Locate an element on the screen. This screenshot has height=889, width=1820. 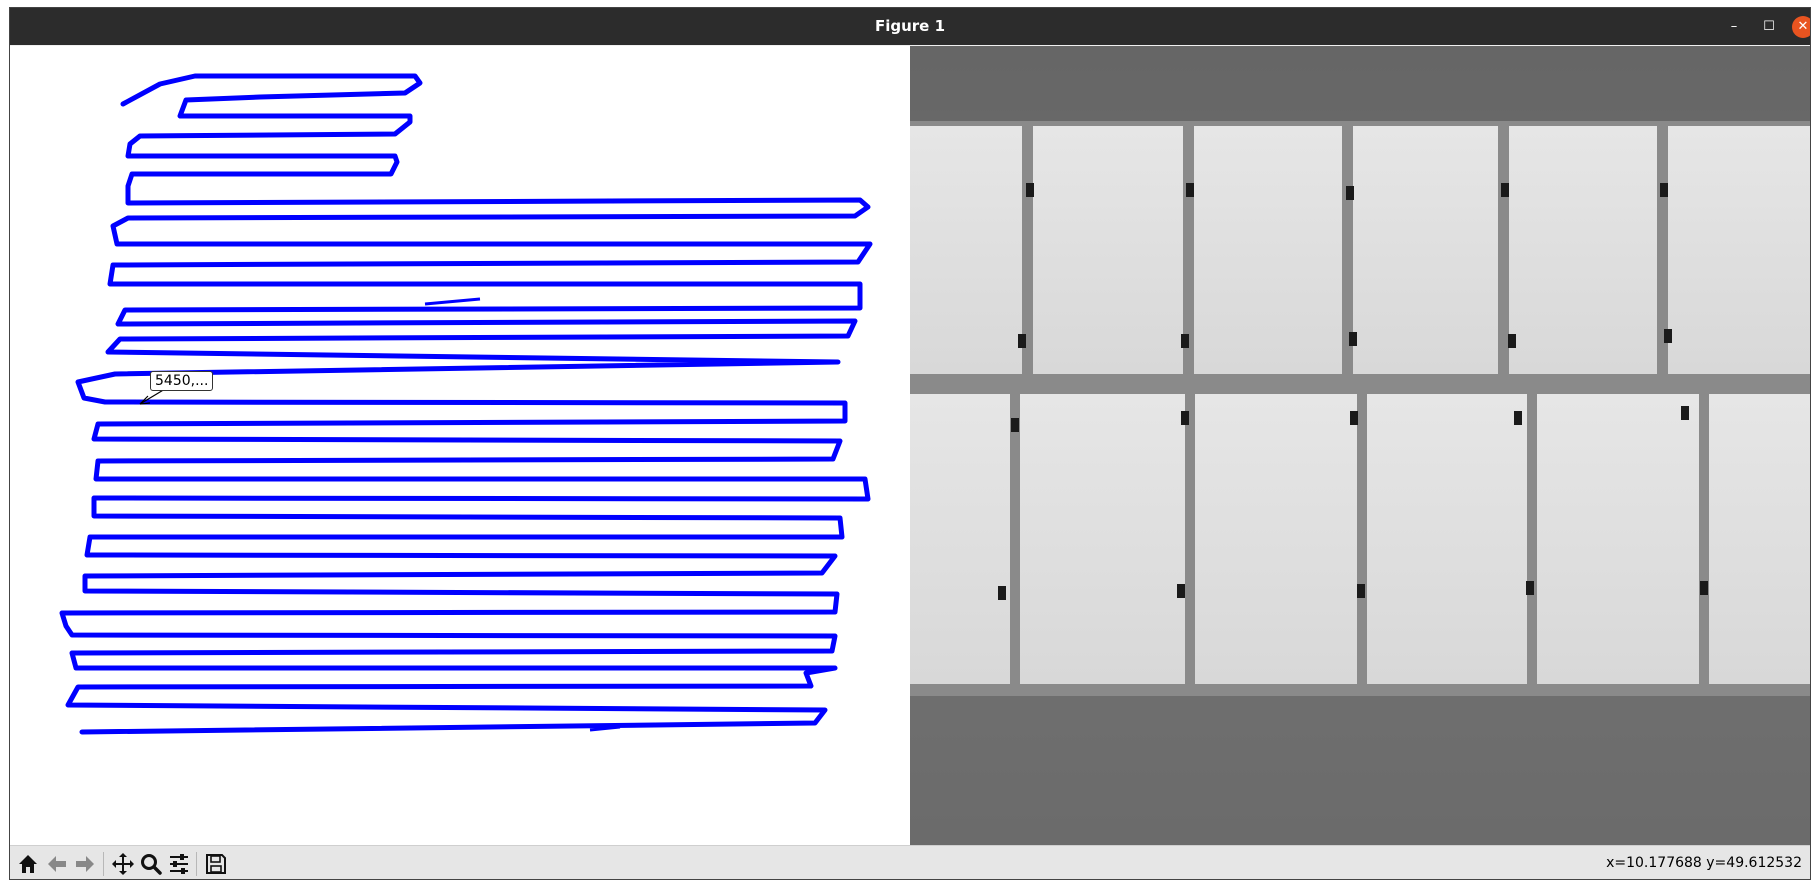
ground-top is located at coordinates (1360, 83).